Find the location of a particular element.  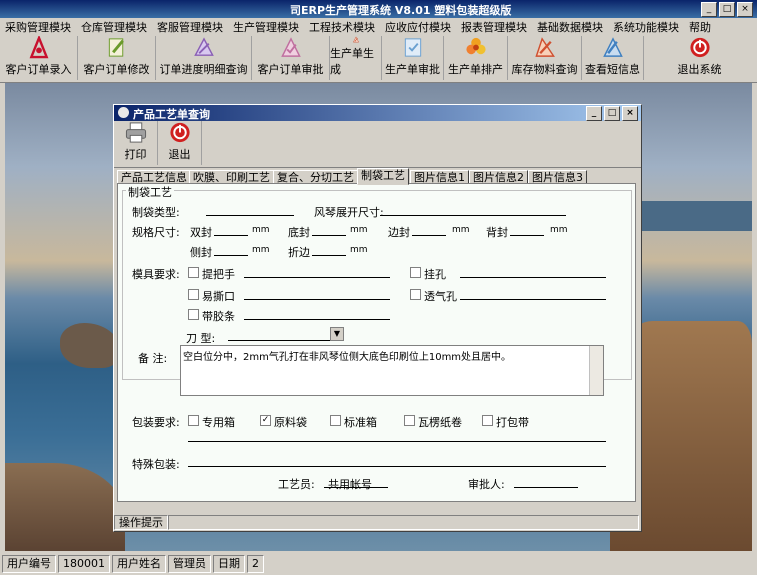

easy-tear-label: 易撕口 is located at coordinates (218, 296).